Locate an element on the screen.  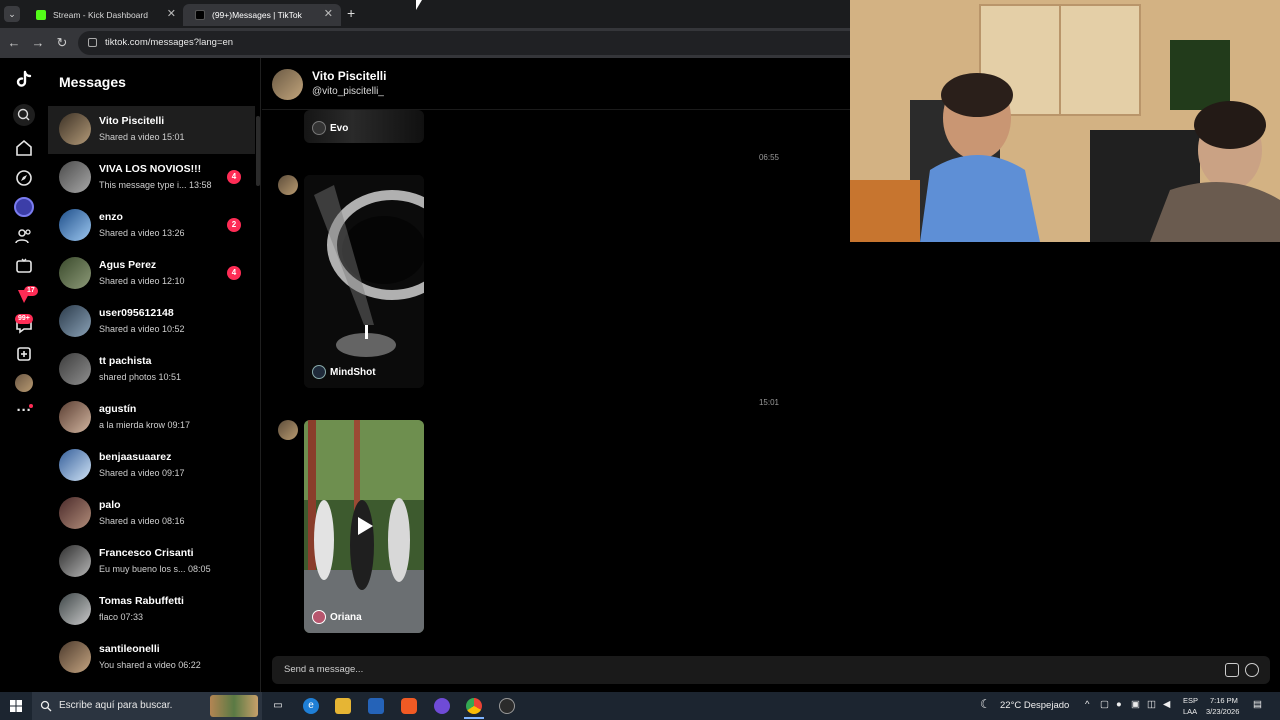
conversation-name: Francesco Crisanti is located at coordinates (146, 553).